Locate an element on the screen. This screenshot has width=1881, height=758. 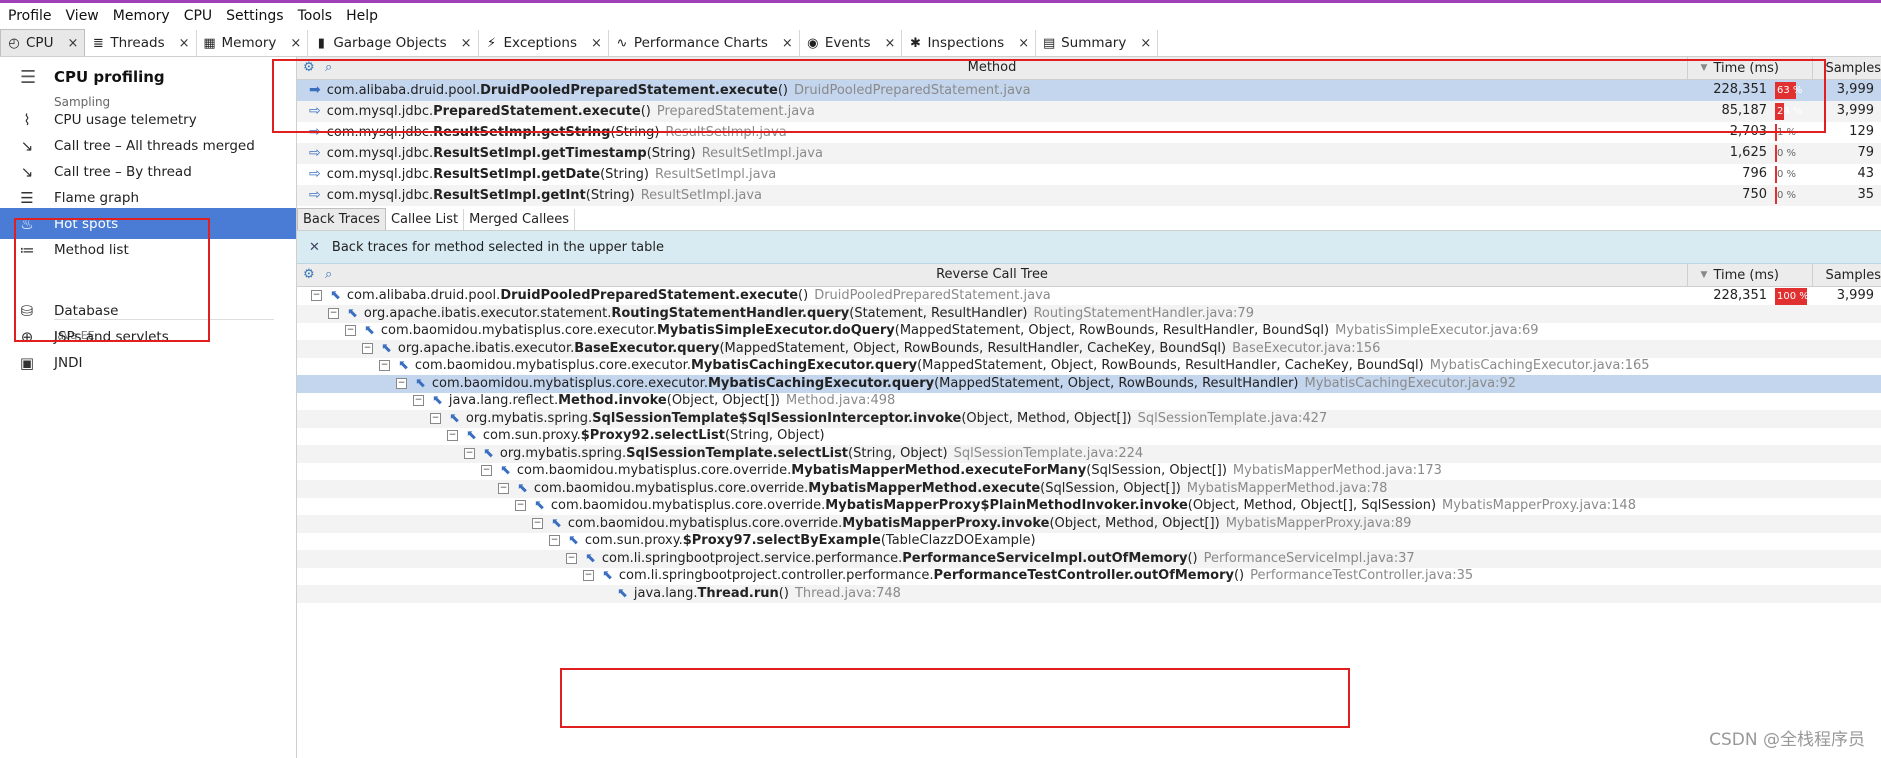
hamburger-icon: ☰ is located at coordinates (28, 77).